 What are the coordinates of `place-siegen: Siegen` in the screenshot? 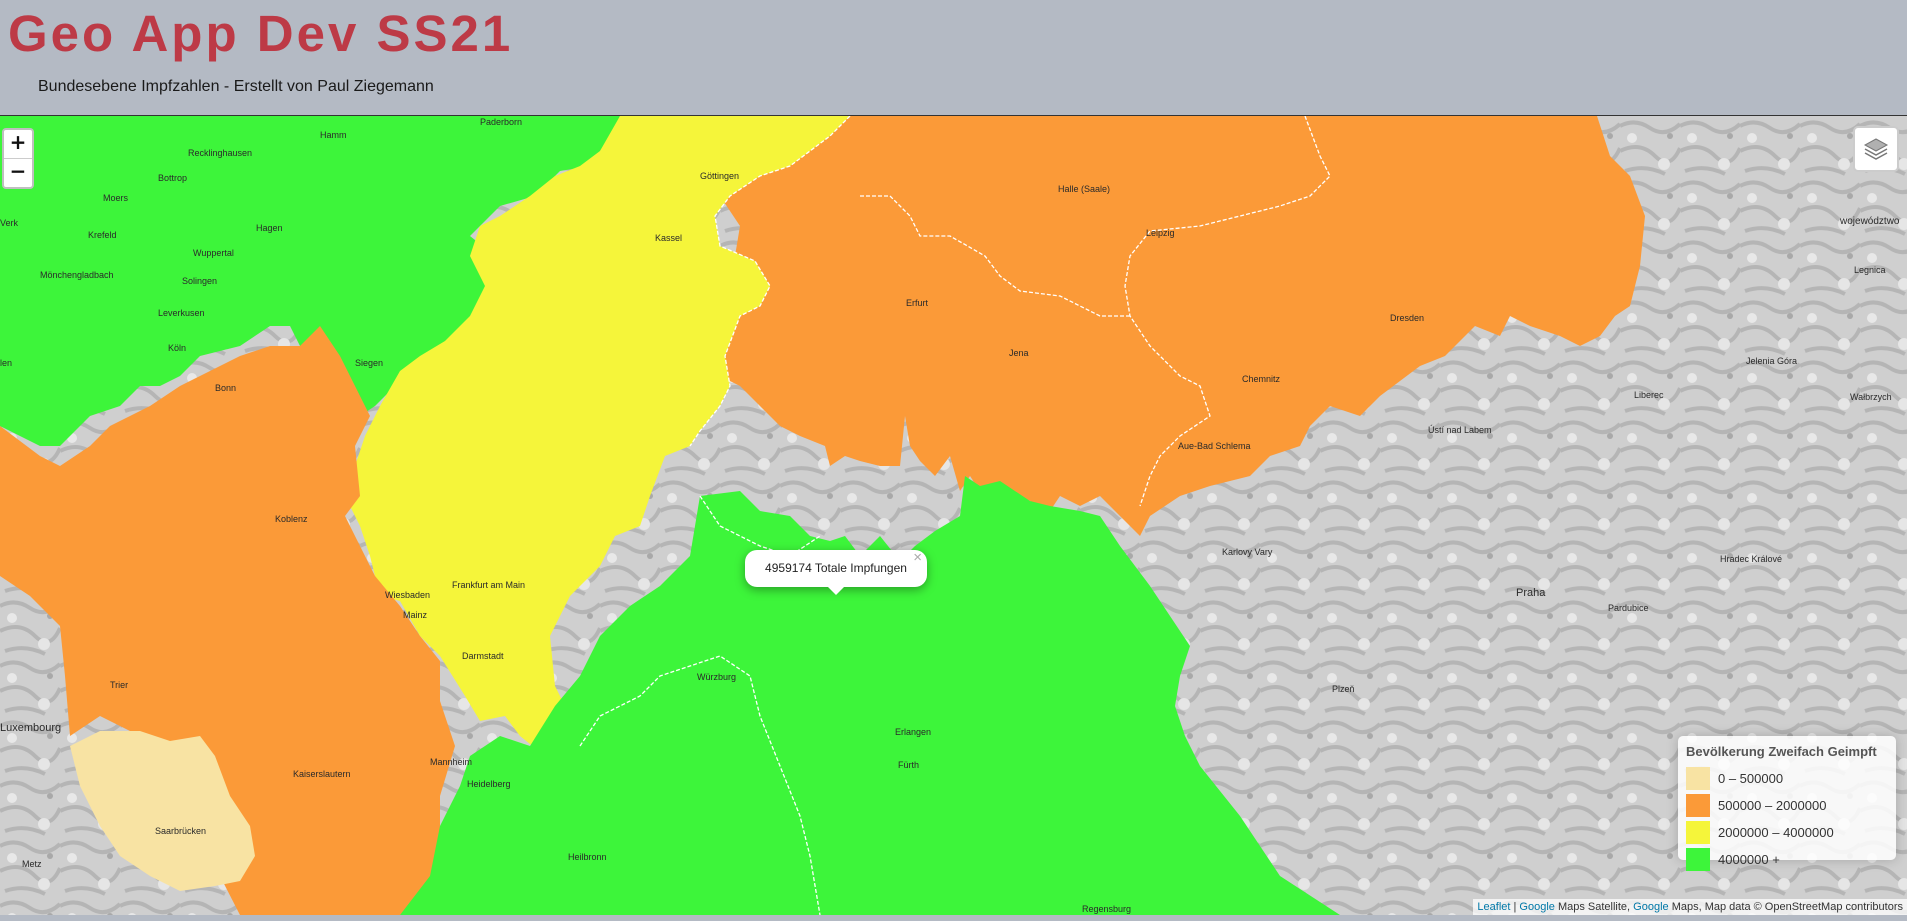 It's located at (369, 363).